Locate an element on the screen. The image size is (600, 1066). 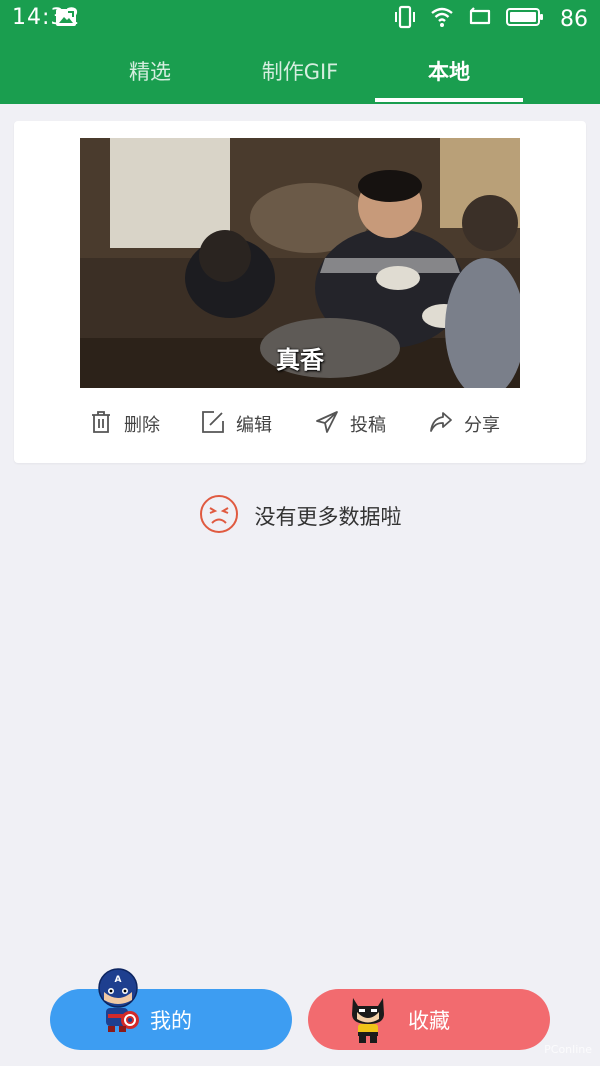
submit-button: 投稿 is located at coordinates (350, 424).